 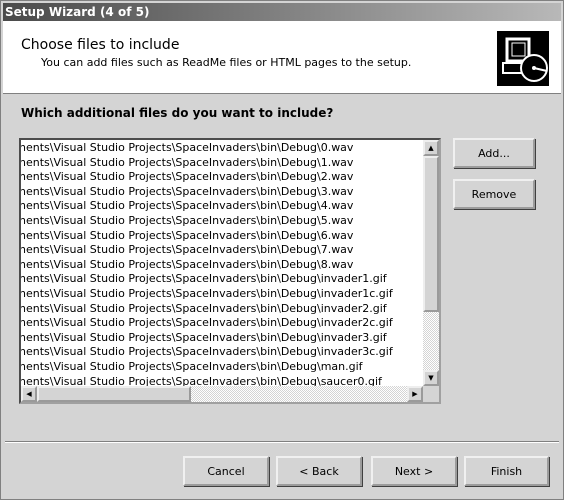 I want to click on scroll-down-button: ▼, so click(x=431, y=378).